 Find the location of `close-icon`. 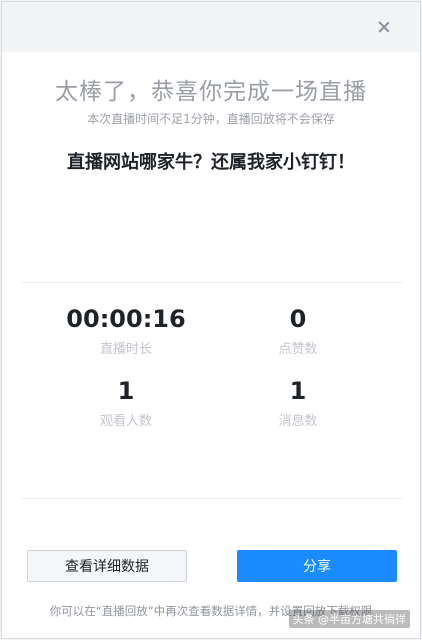

close-icon is located at coordinates (384, 27).